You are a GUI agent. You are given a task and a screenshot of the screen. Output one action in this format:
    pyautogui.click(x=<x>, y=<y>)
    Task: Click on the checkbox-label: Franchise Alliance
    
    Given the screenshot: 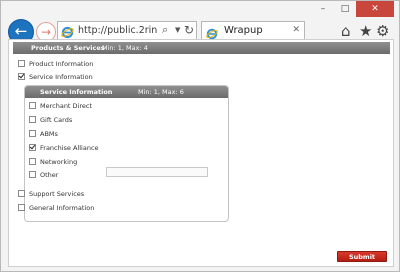 What is the action you would take?
    pyautogui.click(x=69, y=148)
    